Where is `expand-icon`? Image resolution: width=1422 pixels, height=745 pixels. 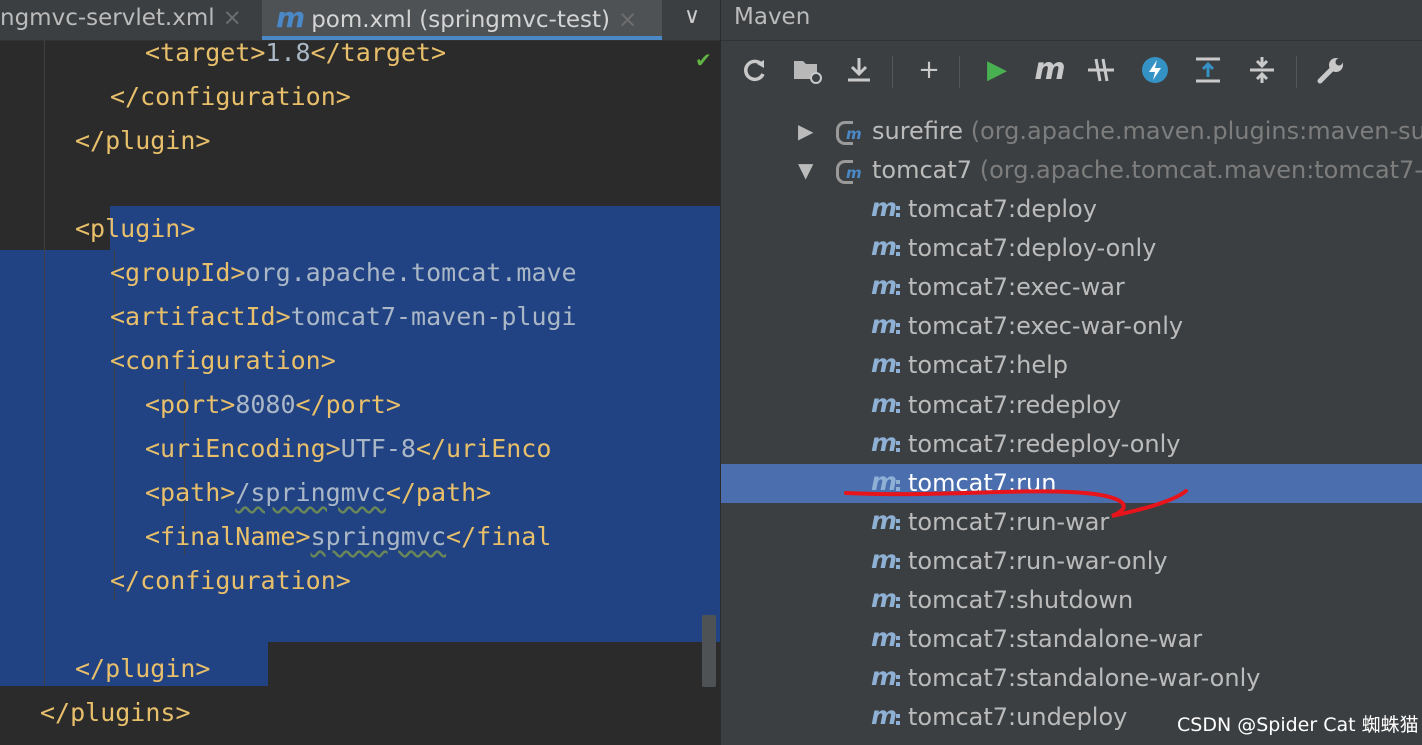 expand-icon is located at coordinates (1208, 70).